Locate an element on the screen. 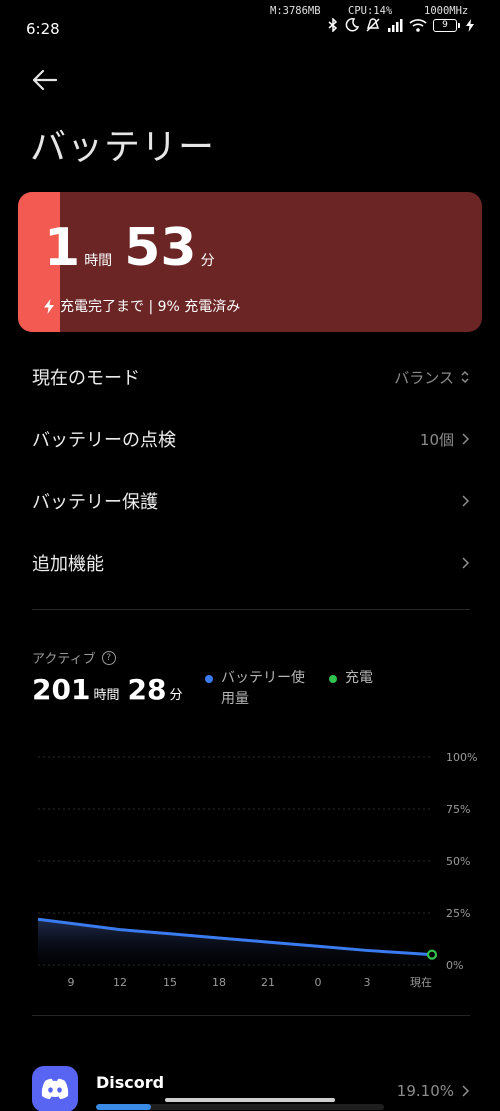  active-time: 201 時間 28 分 is located at coordinates (111, 690).